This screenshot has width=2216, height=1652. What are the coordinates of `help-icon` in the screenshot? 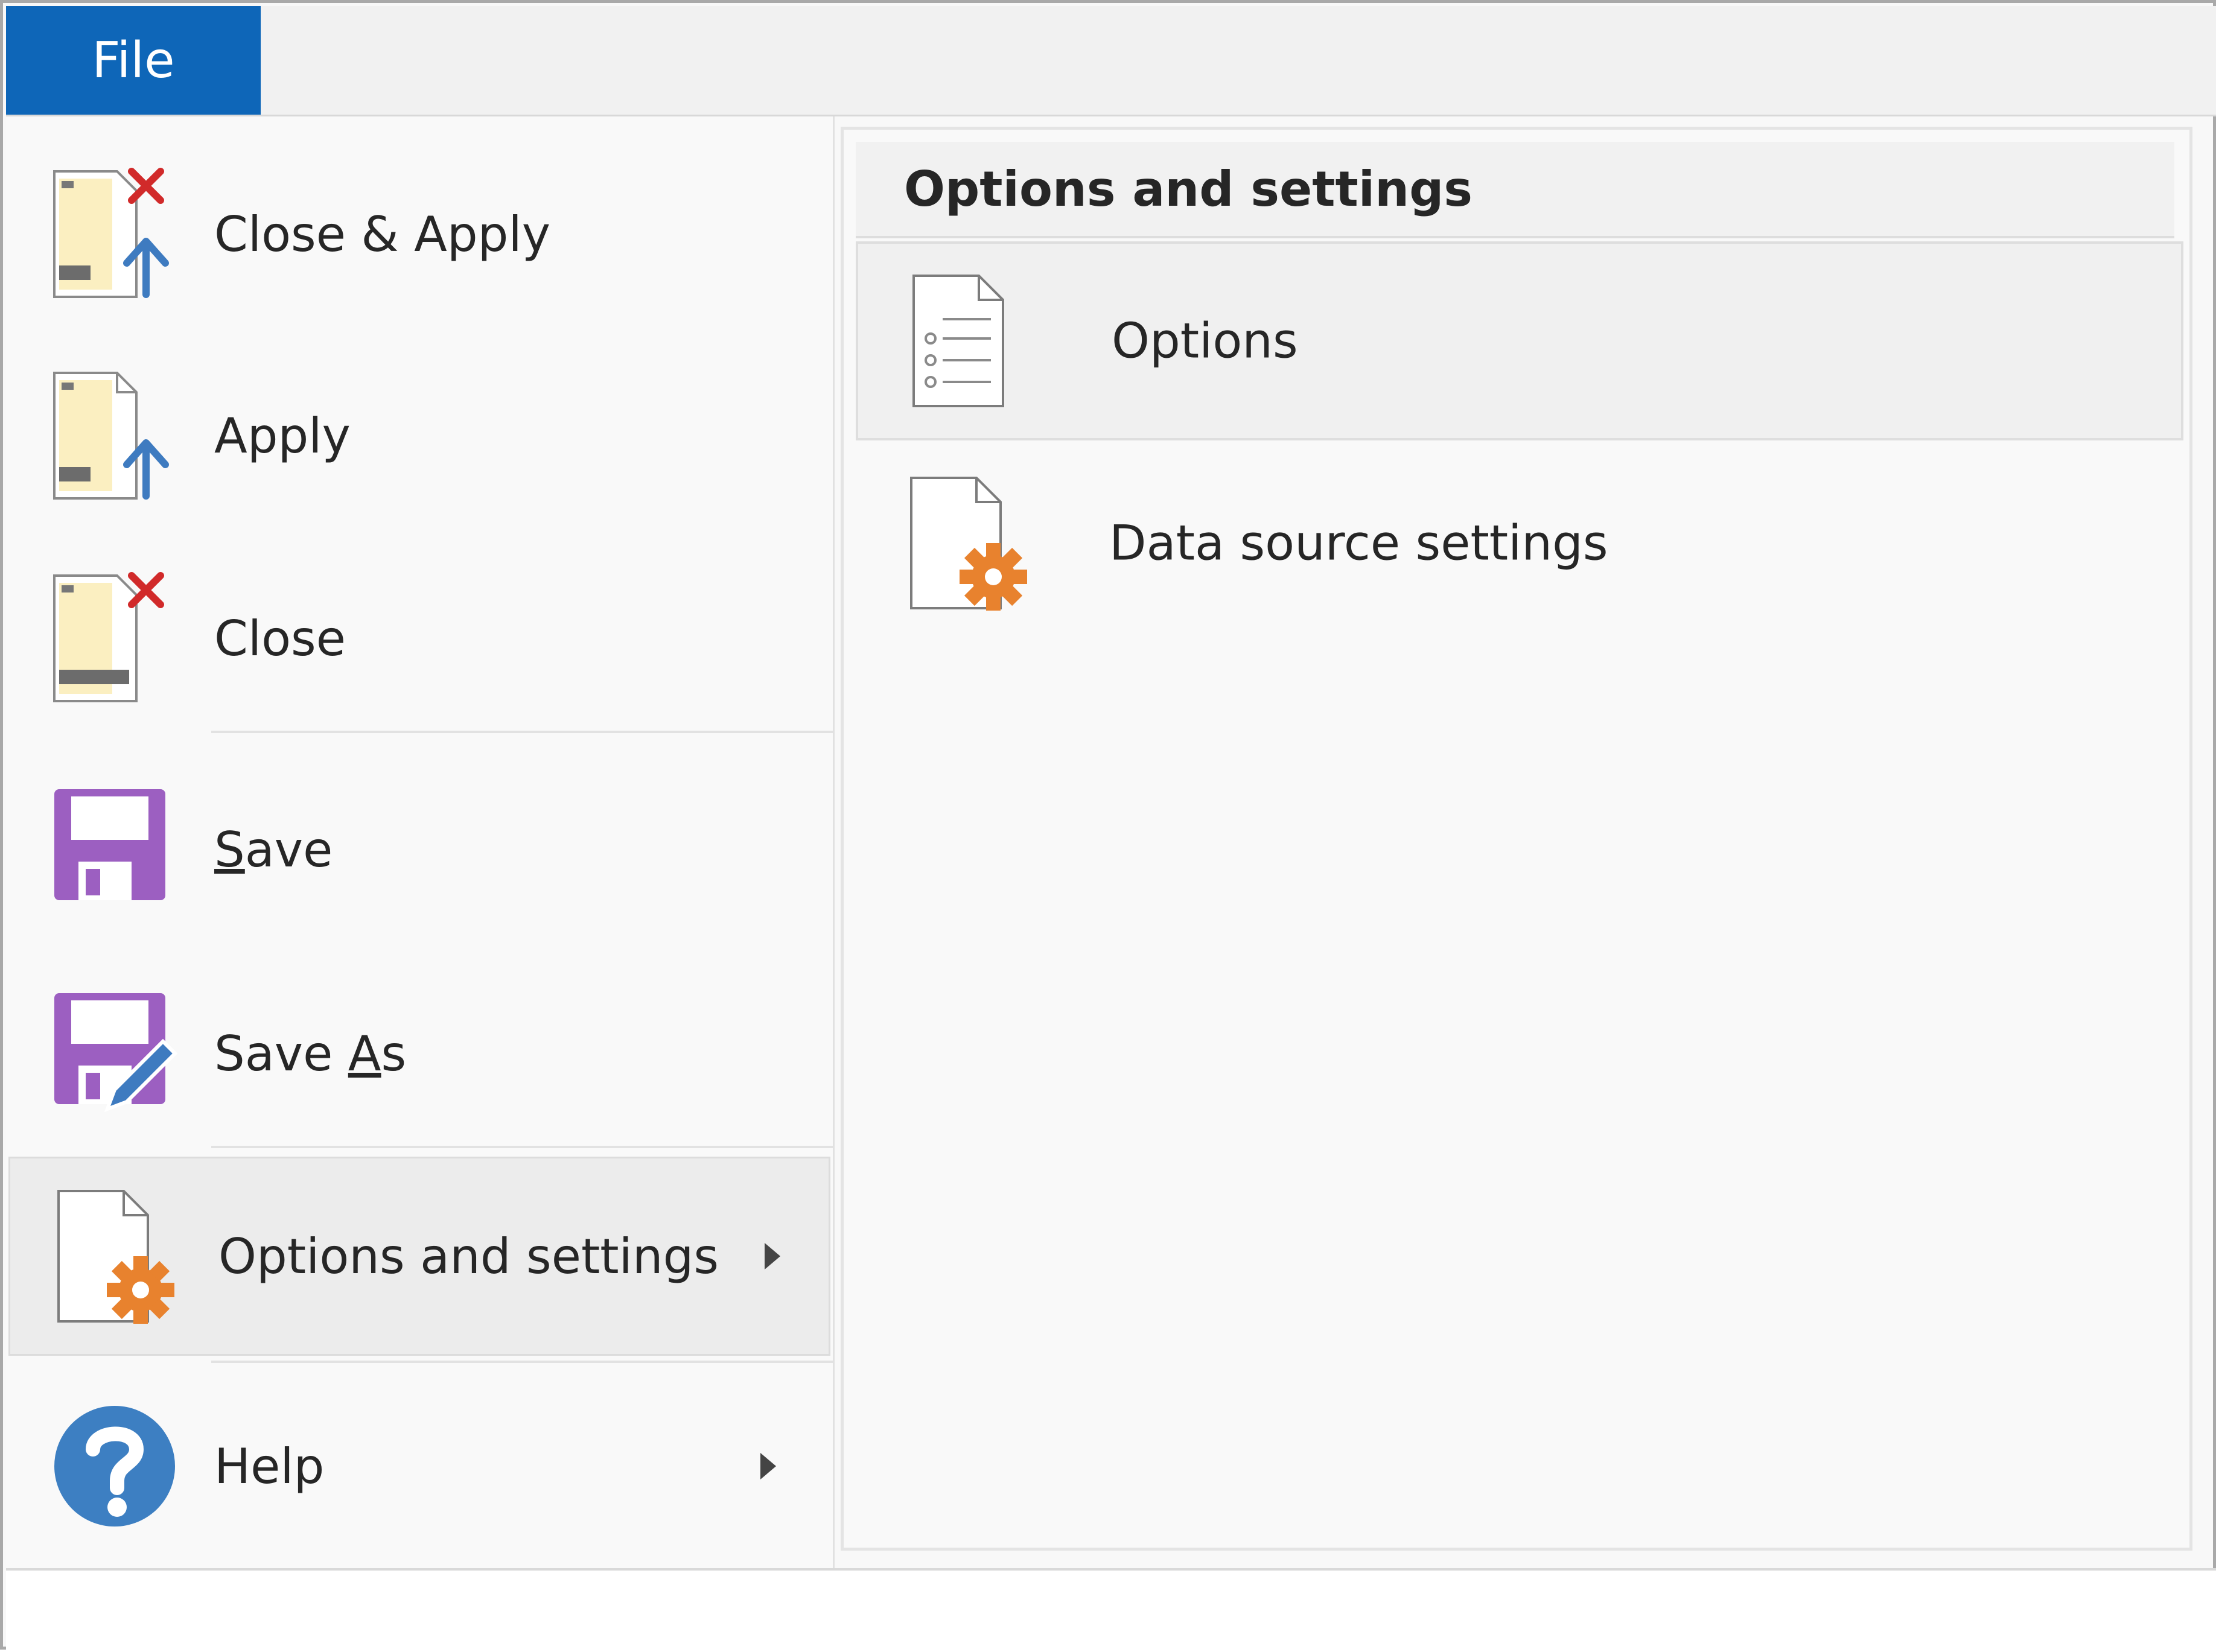 It's located at (114, 1466).